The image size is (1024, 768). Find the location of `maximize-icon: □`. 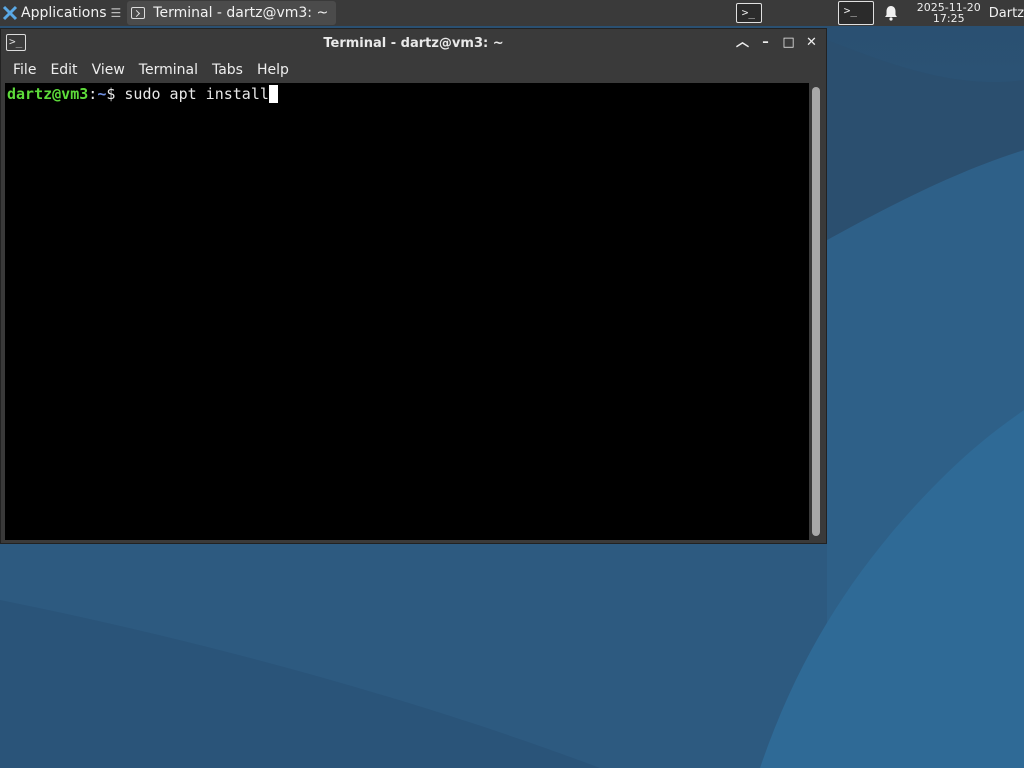

maximize-icon: □ is located at coordinates (788, 42).